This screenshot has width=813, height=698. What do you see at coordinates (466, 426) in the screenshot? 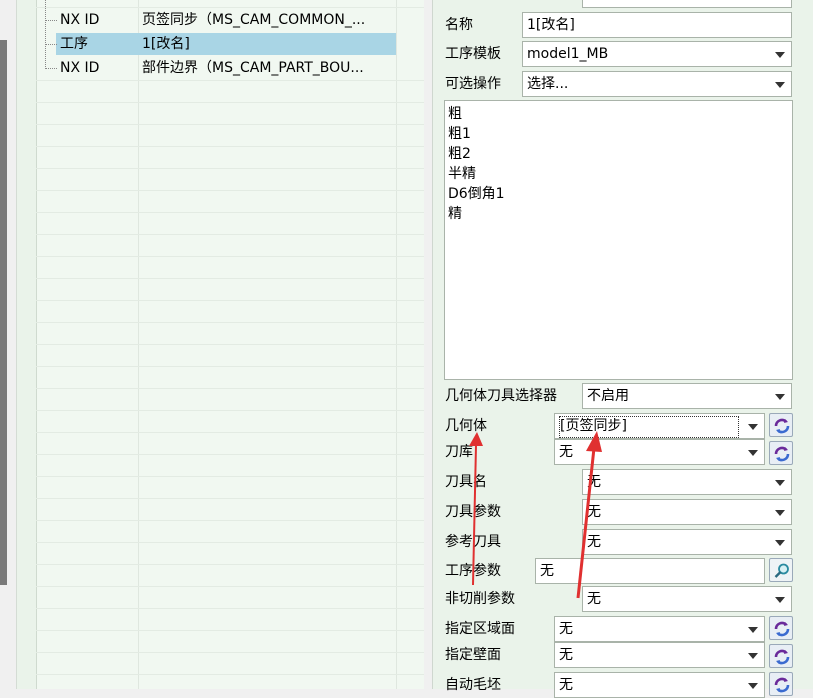
I see `geometry-label: 几何体` at bounding box center [466, 426].